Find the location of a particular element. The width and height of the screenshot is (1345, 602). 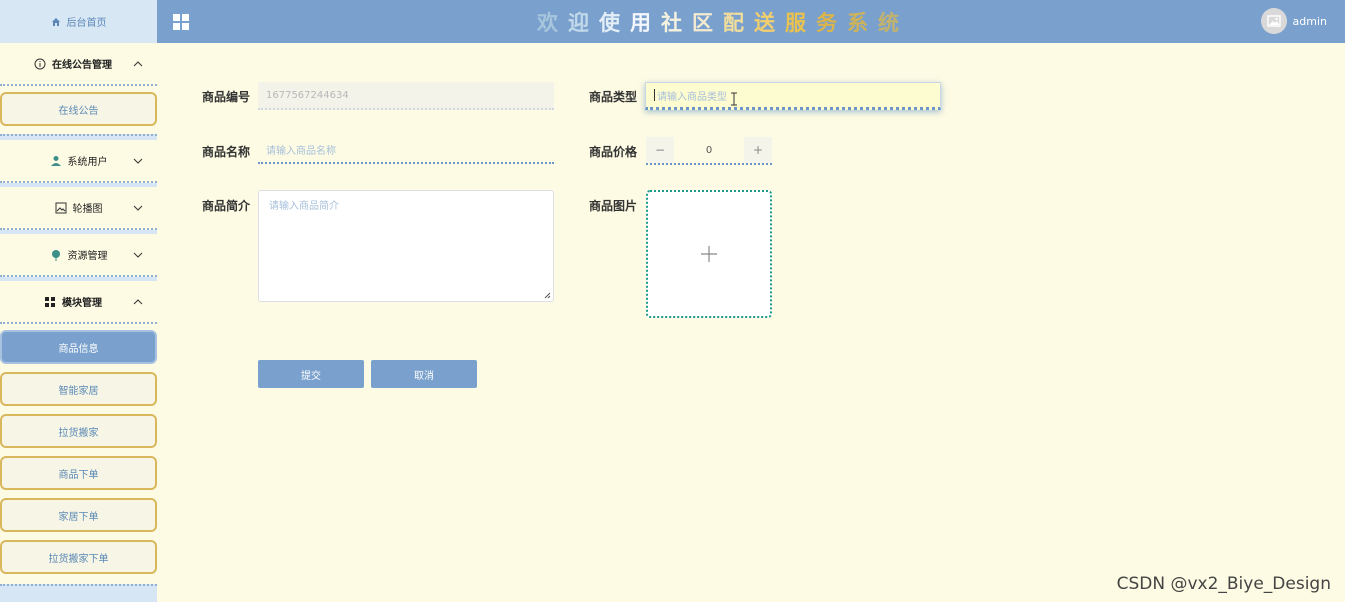

submenu-modules: 商品信息 智能家居 拉货搬家 商品下单 家居下单 拉货搬家下单 is located at coordinates (78, 454).